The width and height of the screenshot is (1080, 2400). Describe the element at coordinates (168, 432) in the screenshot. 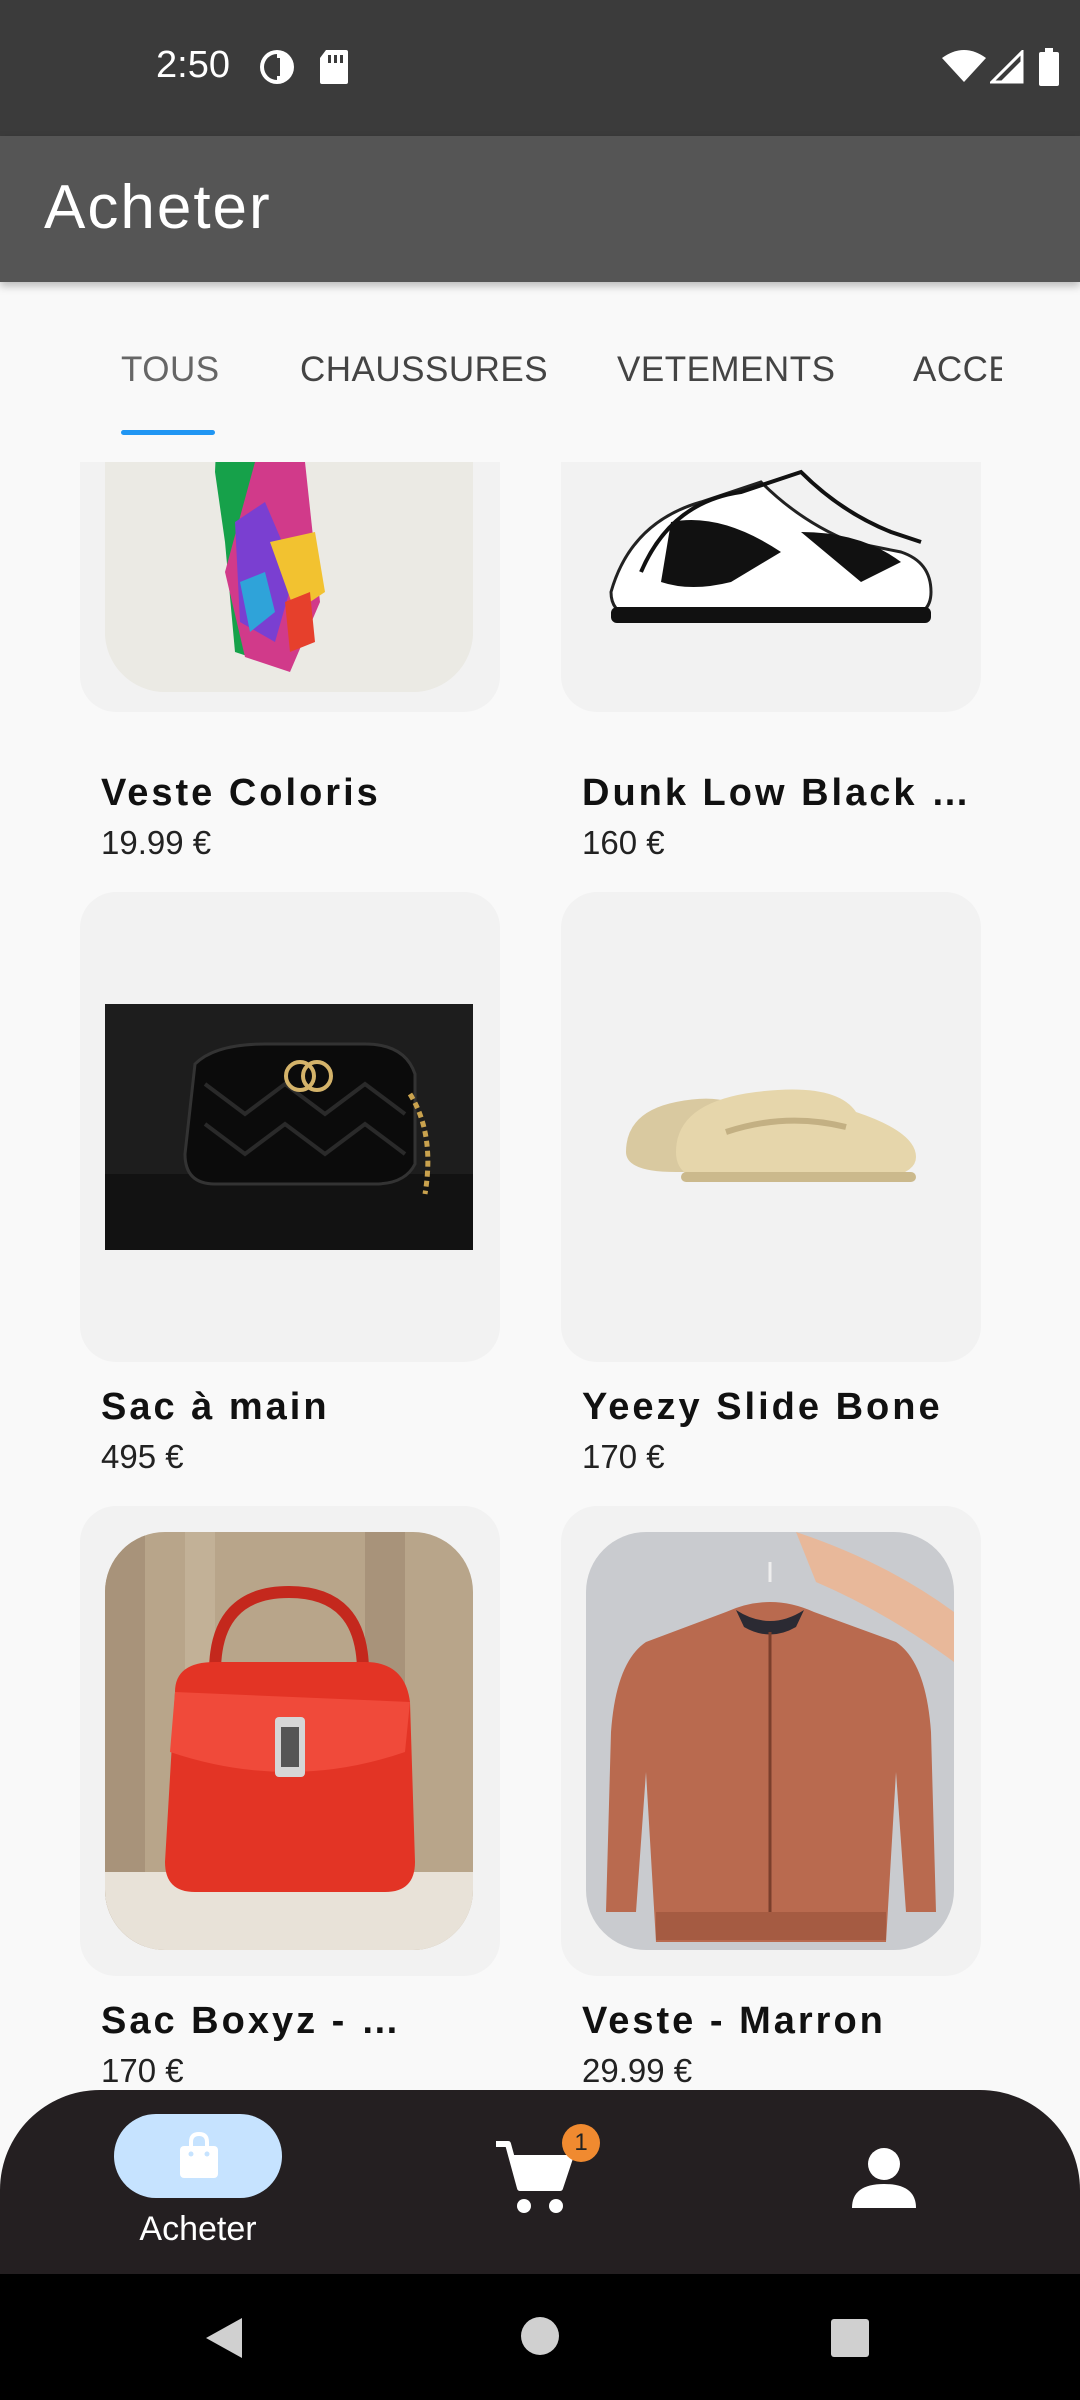

I see `tab-indicator` at that location.